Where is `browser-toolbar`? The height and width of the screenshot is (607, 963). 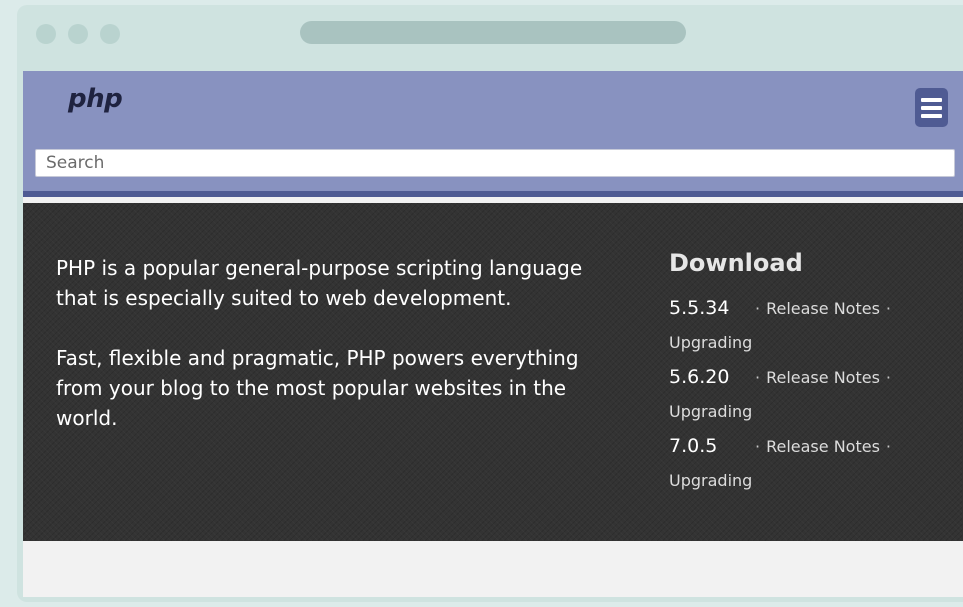 browser-toolbar is located at coordinates (490, 38).